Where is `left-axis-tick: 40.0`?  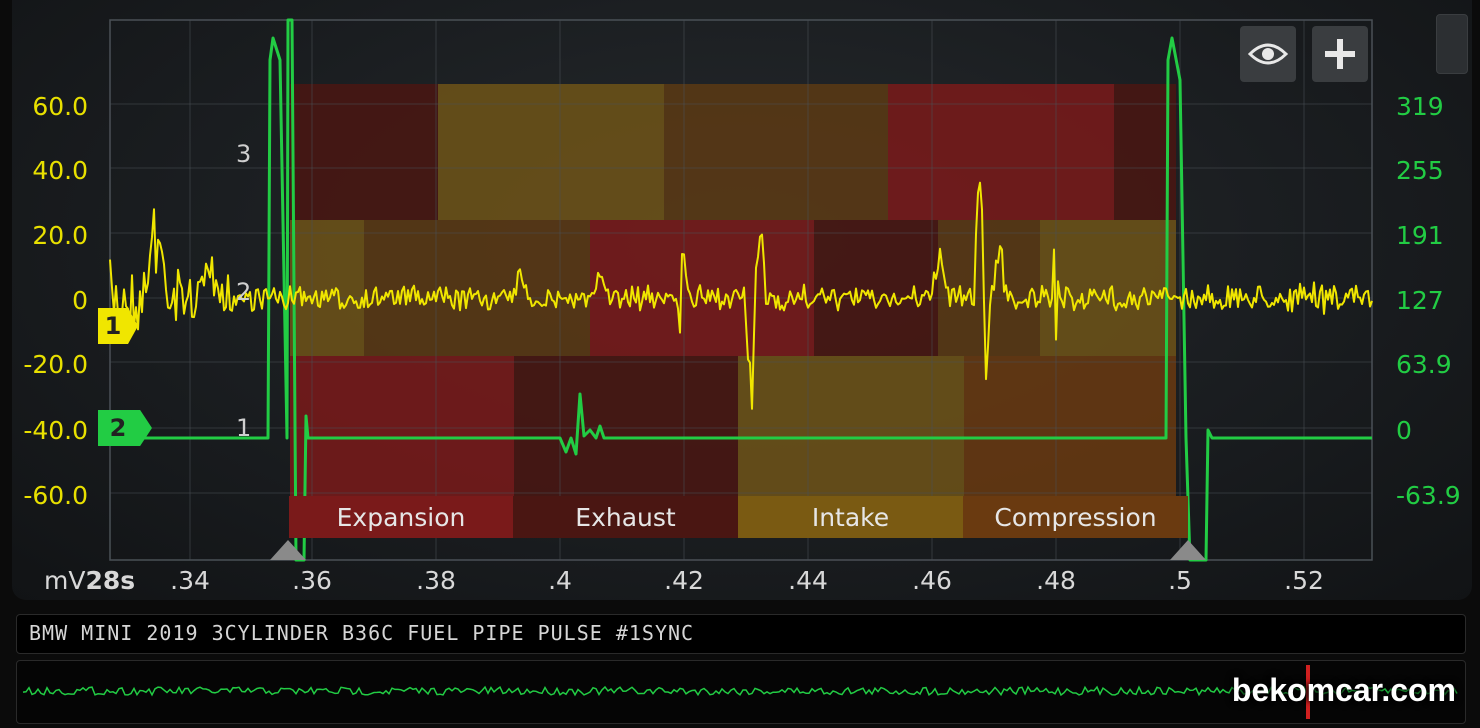
left-axis-tick: 40.0 is located at coordinates (60, 170).